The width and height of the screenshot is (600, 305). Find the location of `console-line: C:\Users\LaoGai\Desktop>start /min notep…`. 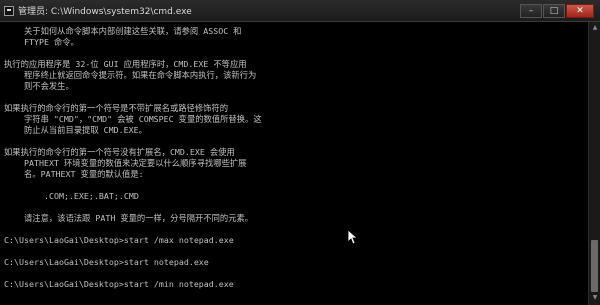

console-line: C:\Users\LaoGai\Desktop>start /min notep… is located at coordinates (119, 284).